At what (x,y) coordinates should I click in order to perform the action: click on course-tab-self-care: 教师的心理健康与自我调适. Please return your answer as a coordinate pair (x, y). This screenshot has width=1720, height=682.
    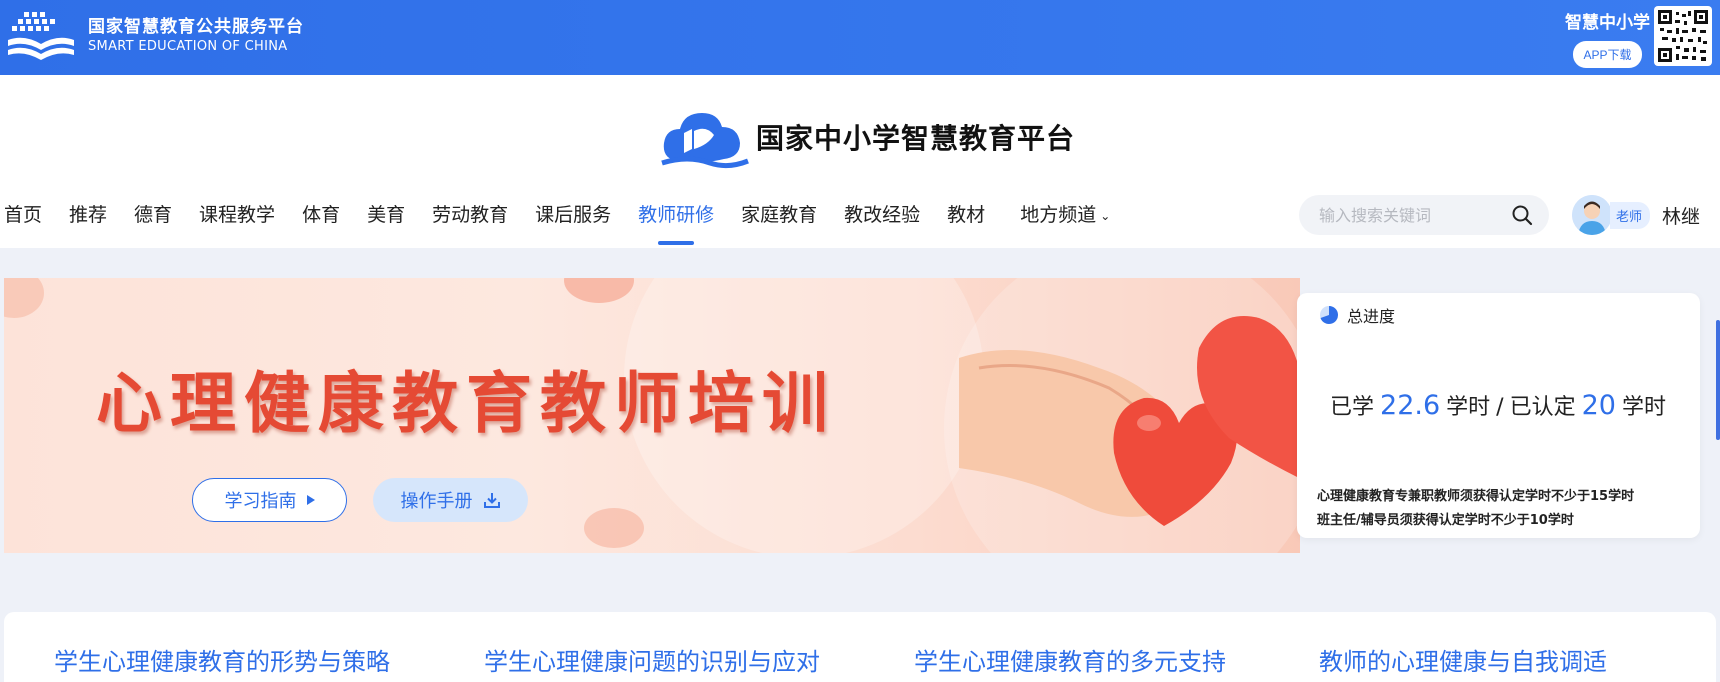
    Looking at the image, I should click on (1463, 659).